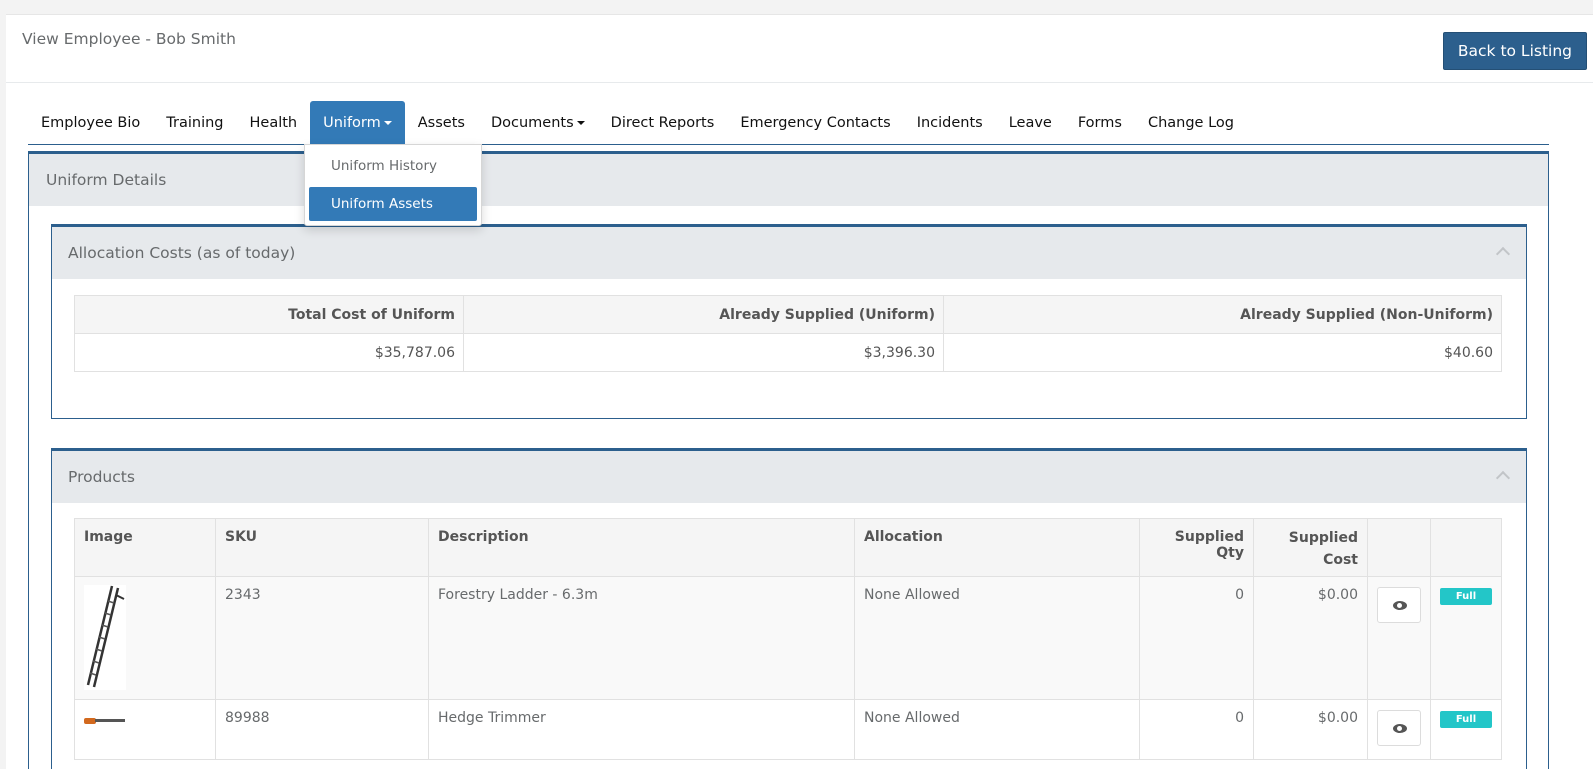  Describe the element at coordinates (789, 253) in the screenshot. I see `allocation-costs-header: Allocation Costs (as of today)` at that location.